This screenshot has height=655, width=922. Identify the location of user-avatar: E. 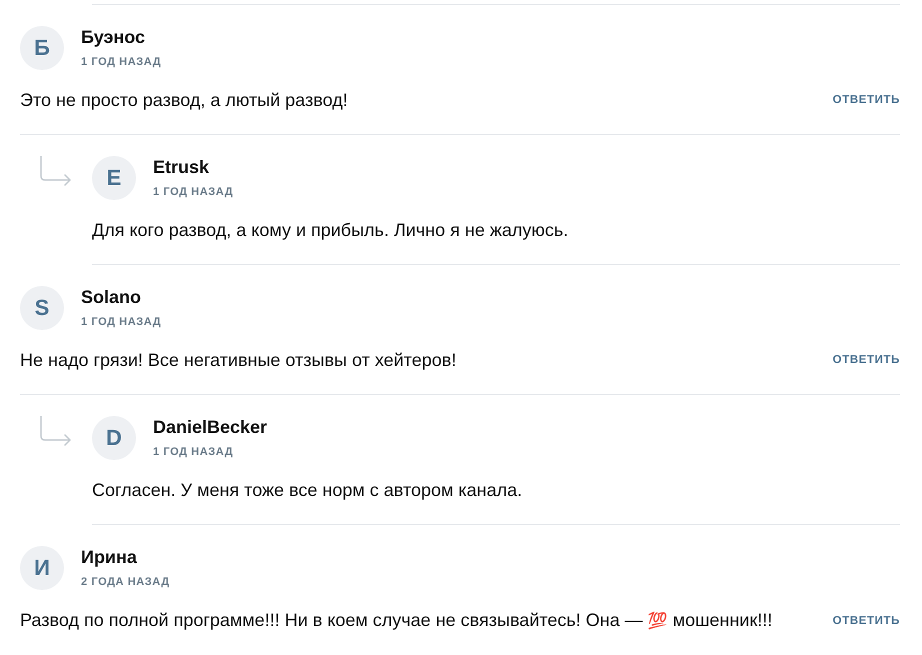
(114, 178).